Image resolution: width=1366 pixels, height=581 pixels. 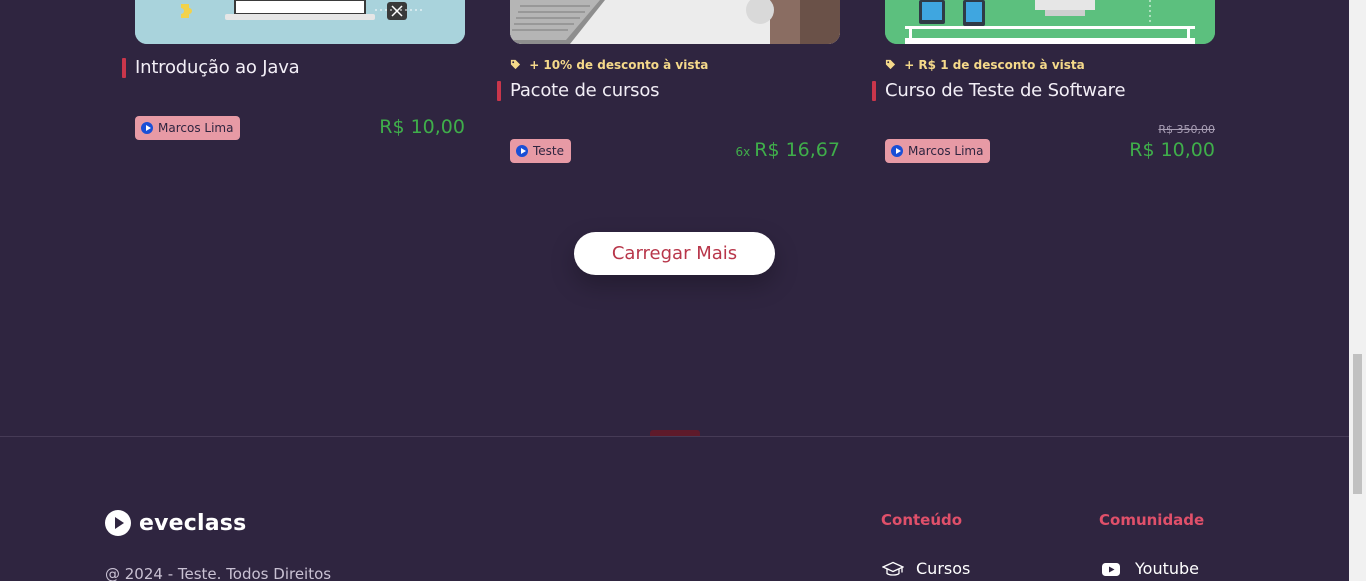 I want to click on divider-accent, so click(x=675, y=433).